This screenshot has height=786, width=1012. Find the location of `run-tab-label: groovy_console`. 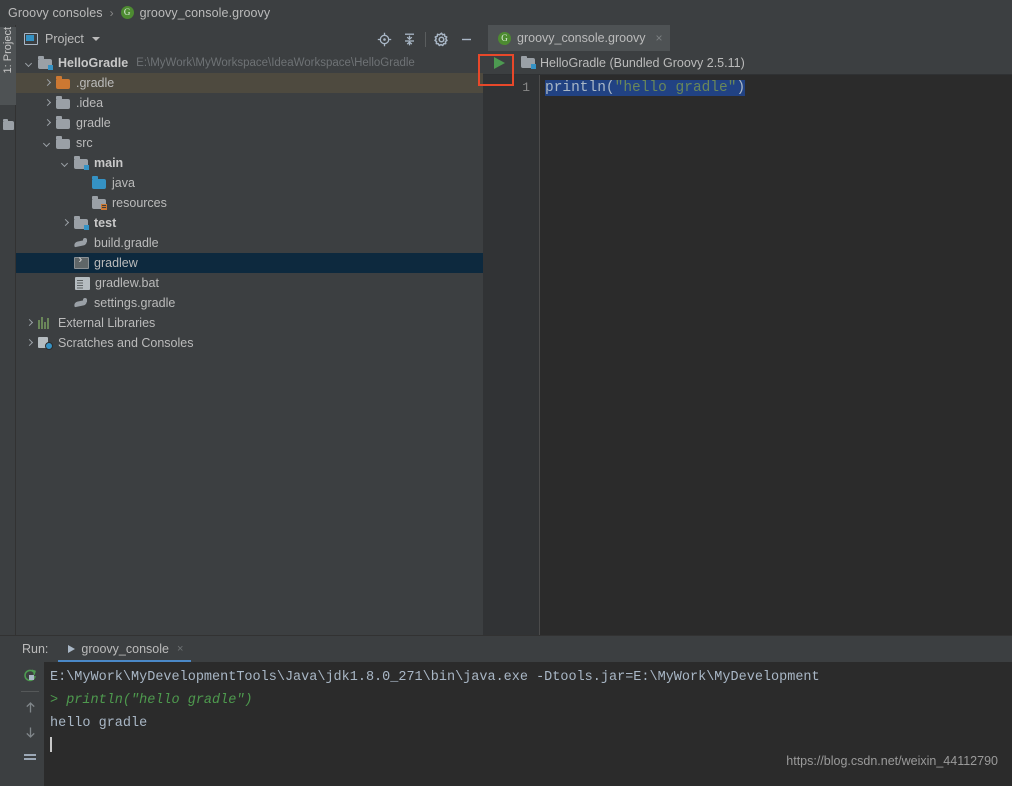

run-tab-label: groovy_console is located at coordinates (125, 649).